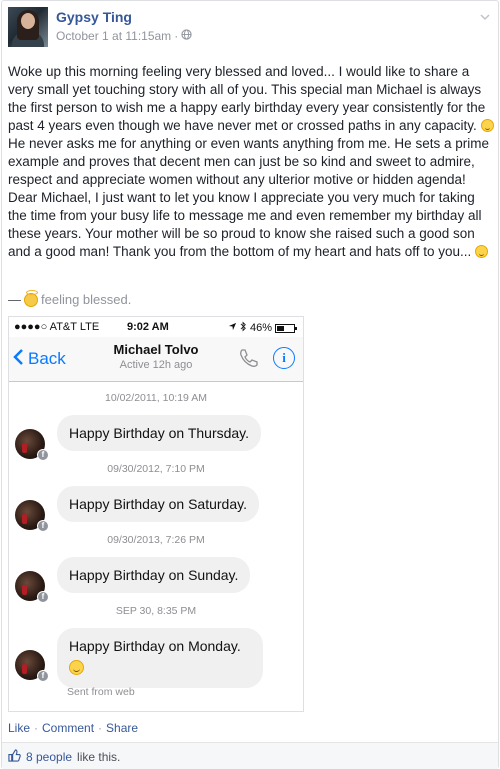 This screenshot has height=769, width=500. I want to click on author-avatar, so click(28, 27).